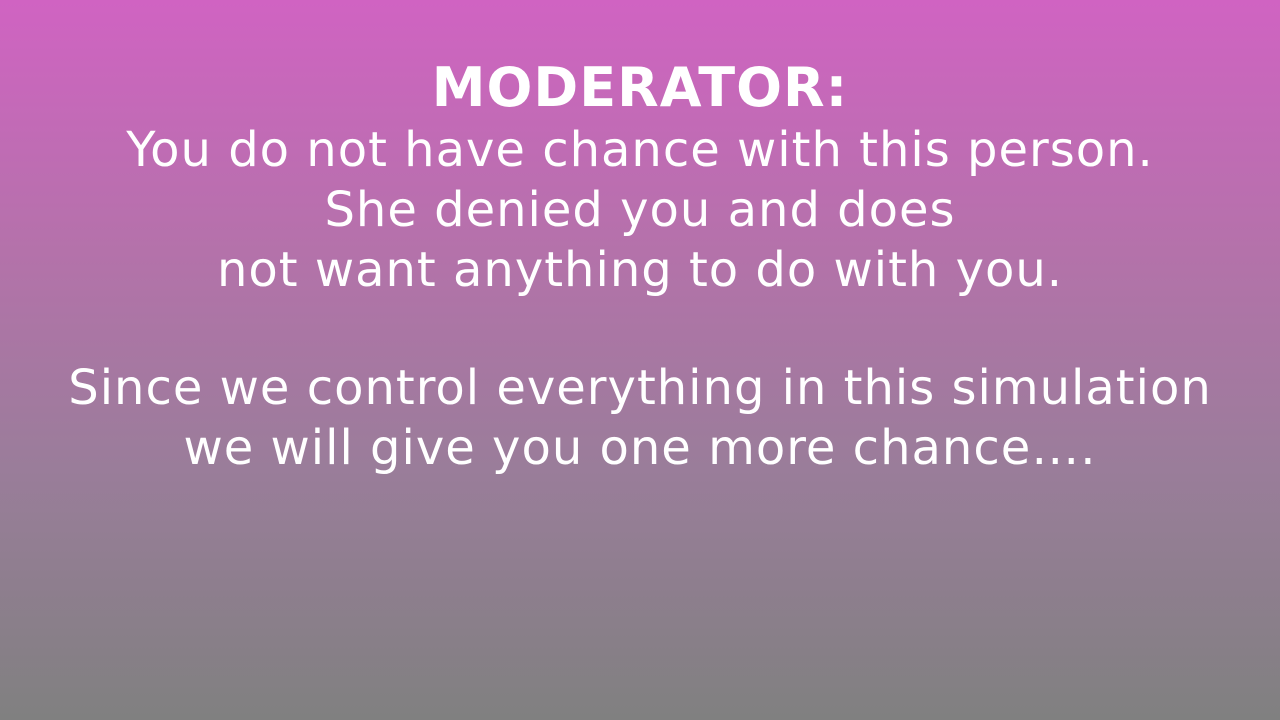 The height and width of the screenshot is (720, 1280). What do you see at coordinates (640, 150) in the screenshot?
I see `message-line-1: You do not have chance with this person.` at bounding box center [640, 150].